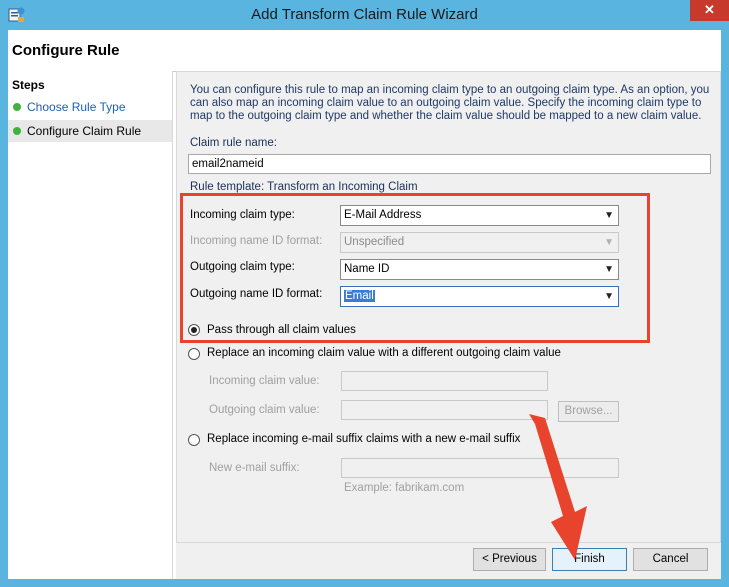 The width and height of the screenshot is (729, 587). Describe the element at coordinates (404, 488) in the screenshot. I see `example-hint: Example: fabrikam.com` at that location.